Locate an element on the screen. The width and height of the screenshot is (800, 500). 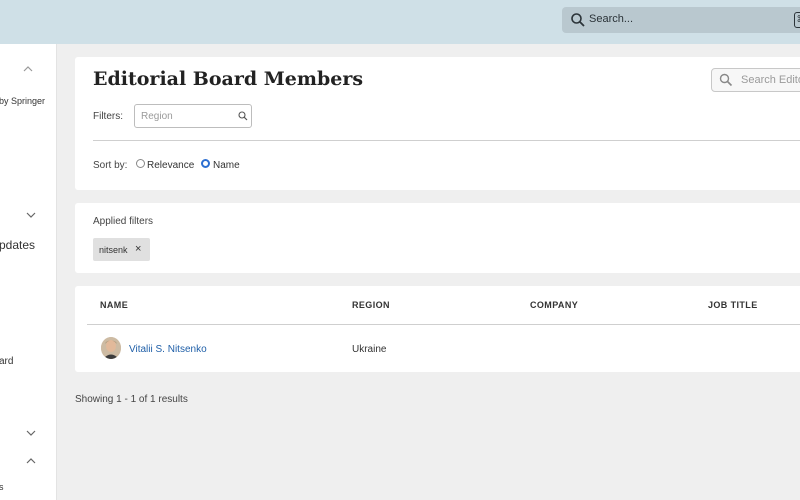
sort-name-label: Name is located at coordinates (226, 165).